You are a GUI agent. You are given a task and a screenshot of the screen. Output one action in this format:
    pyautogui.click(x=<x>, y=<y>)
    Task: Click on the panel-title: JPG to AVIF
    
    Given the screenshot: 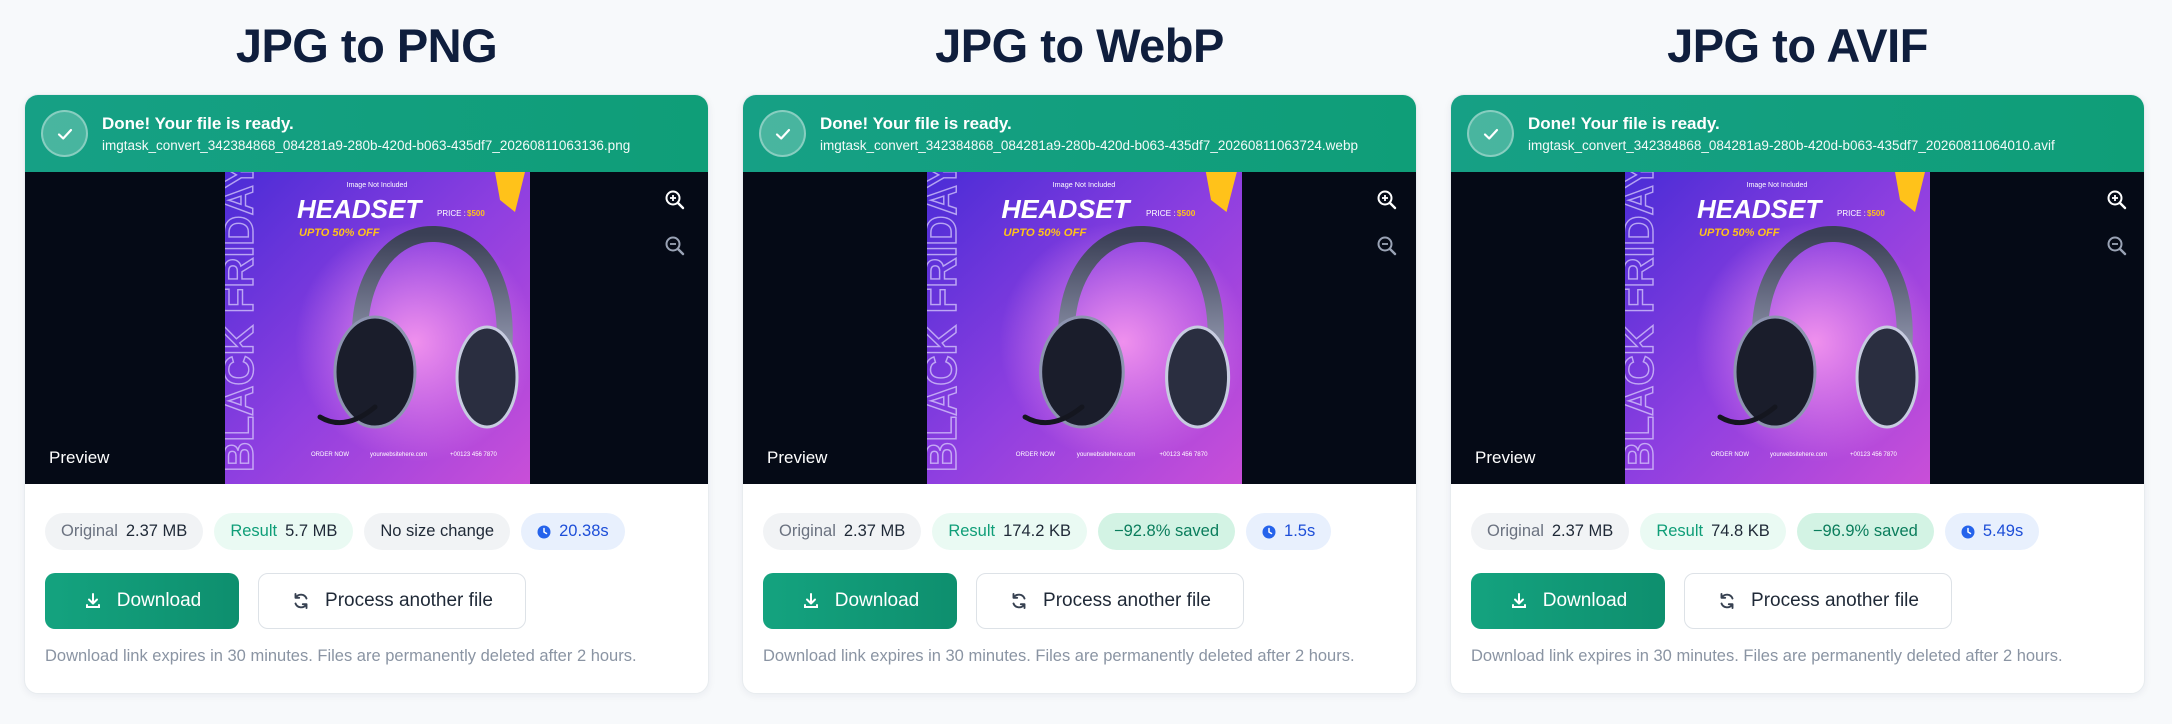 What is the action you would take?
    pyautogui.click(x=1797, y=45)
    